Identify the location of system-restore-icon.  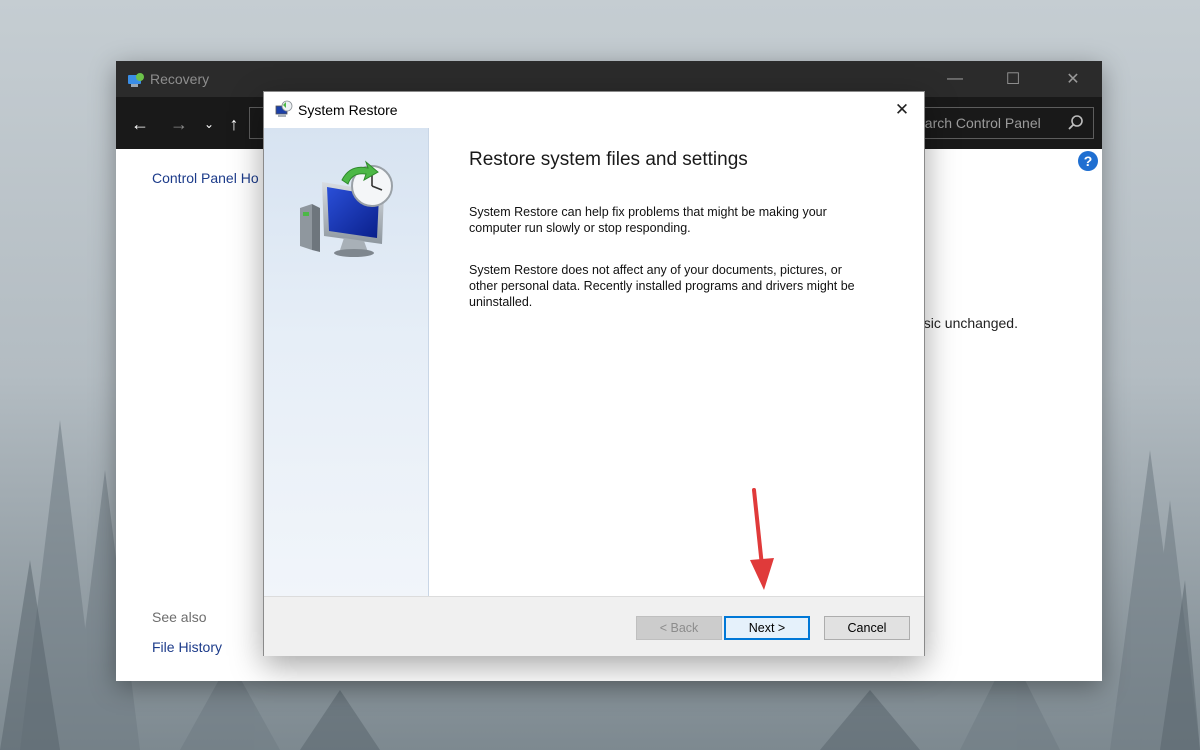
(346, 208).